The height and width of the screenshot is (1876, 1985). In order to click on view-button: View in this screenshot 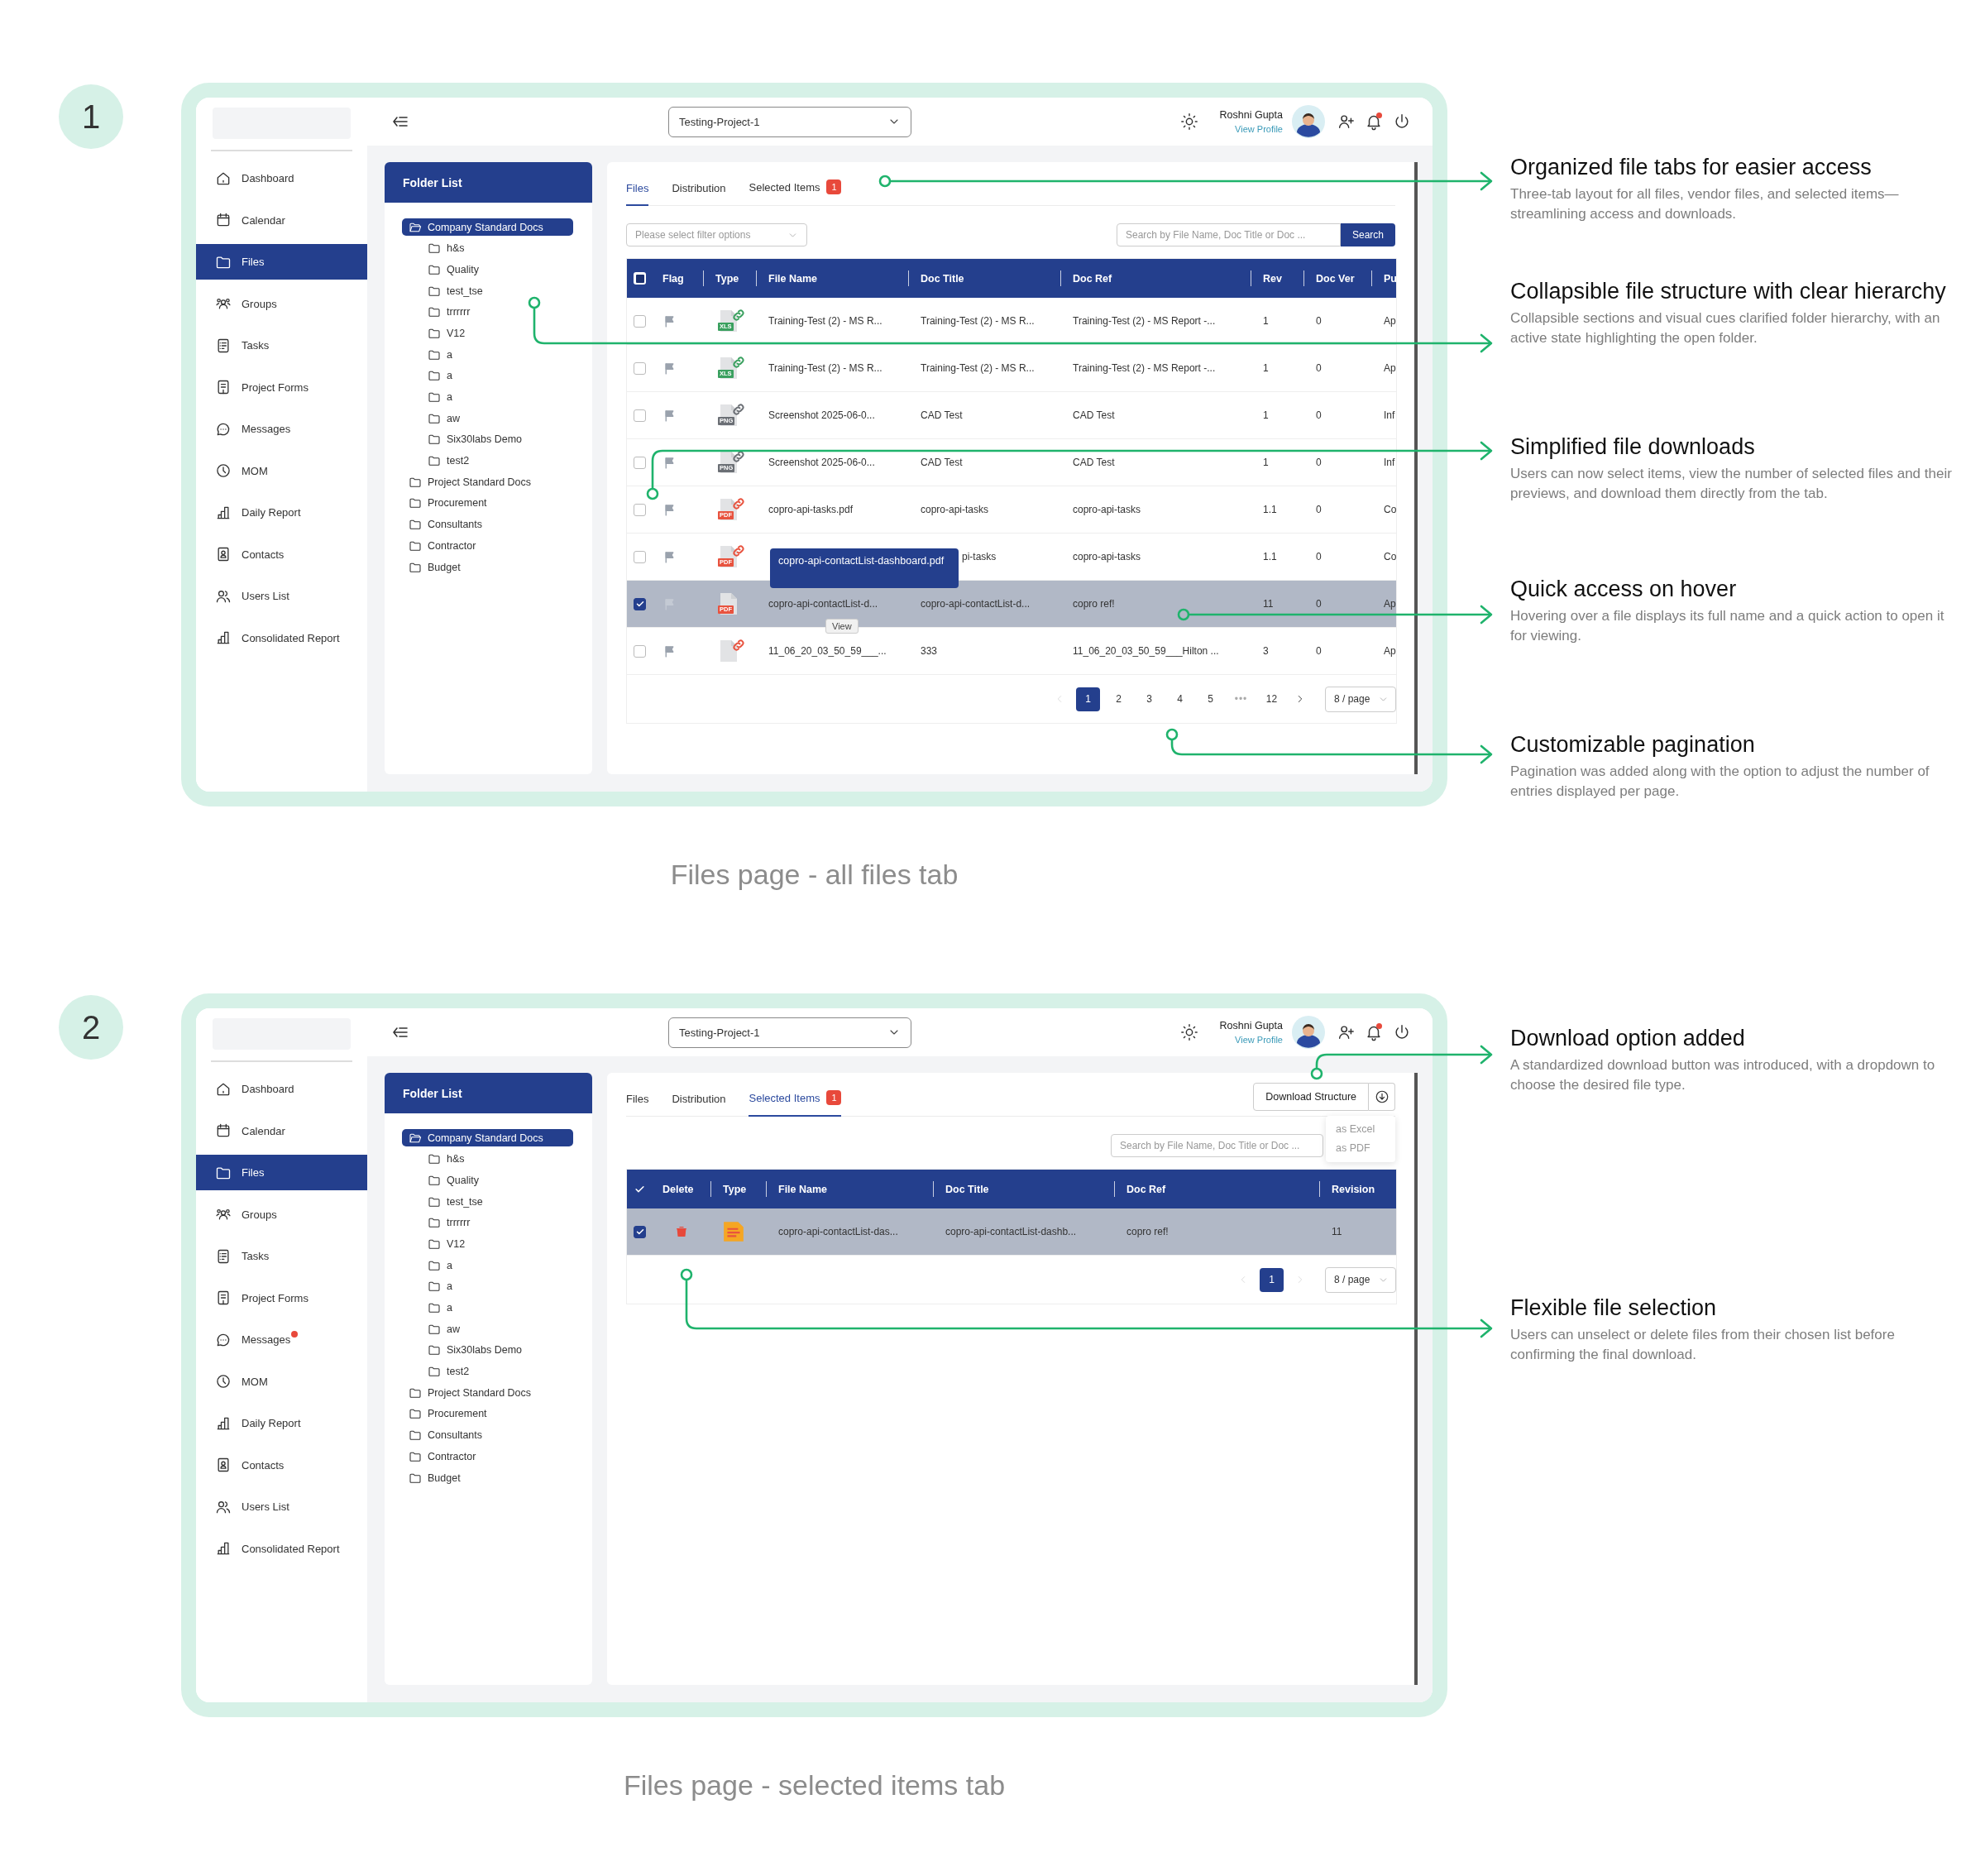, I will do `click(842, 626)`.